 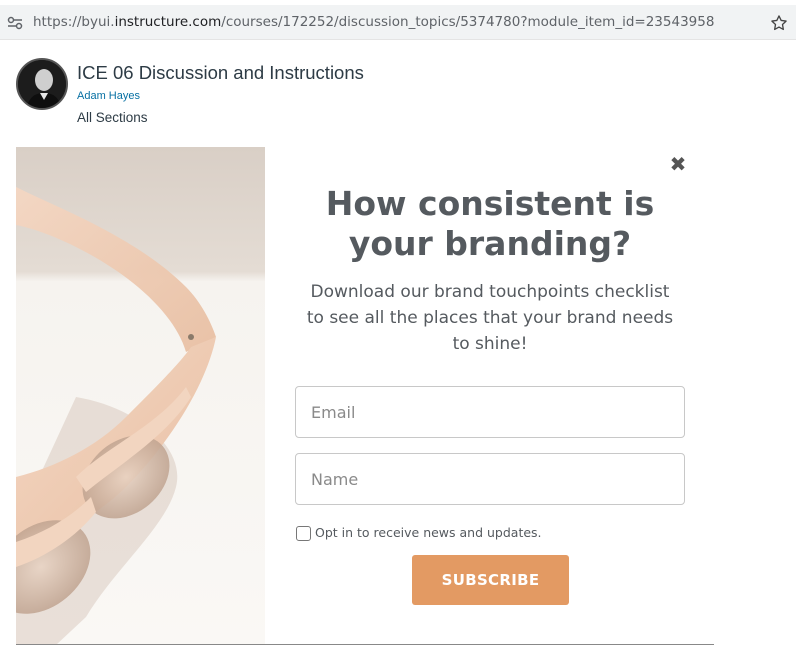 I want to click on author-photo, so click(x=42, y=84).